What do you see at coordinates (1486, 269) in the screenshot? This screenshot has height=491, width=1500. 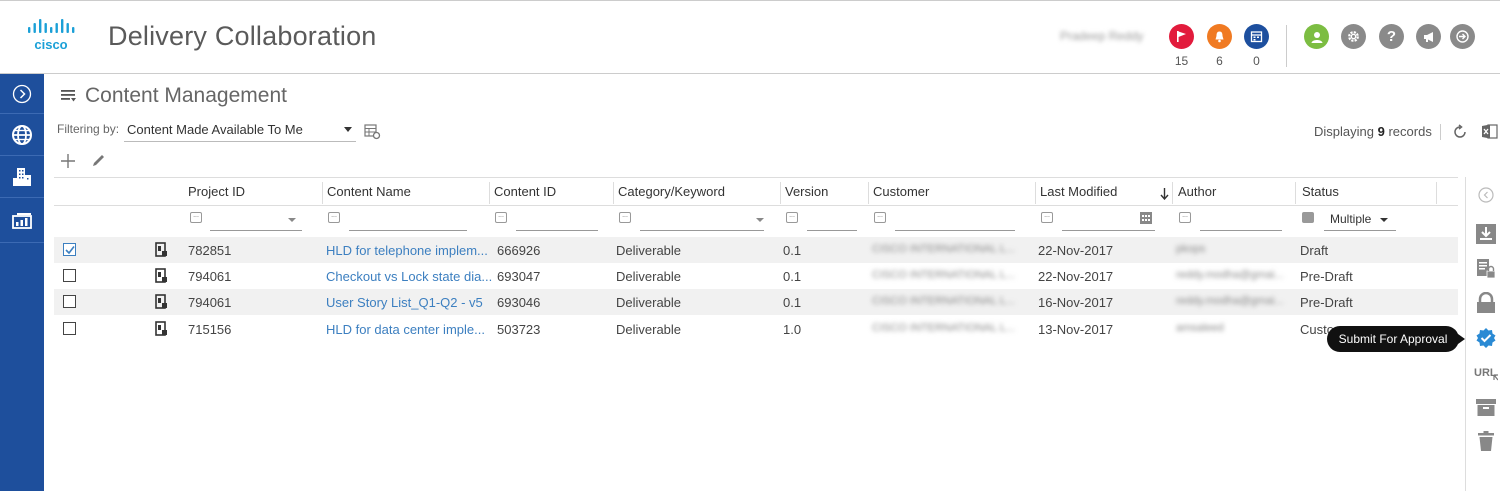 I see `lock-document-icon` at bounding box center [1486, 269].